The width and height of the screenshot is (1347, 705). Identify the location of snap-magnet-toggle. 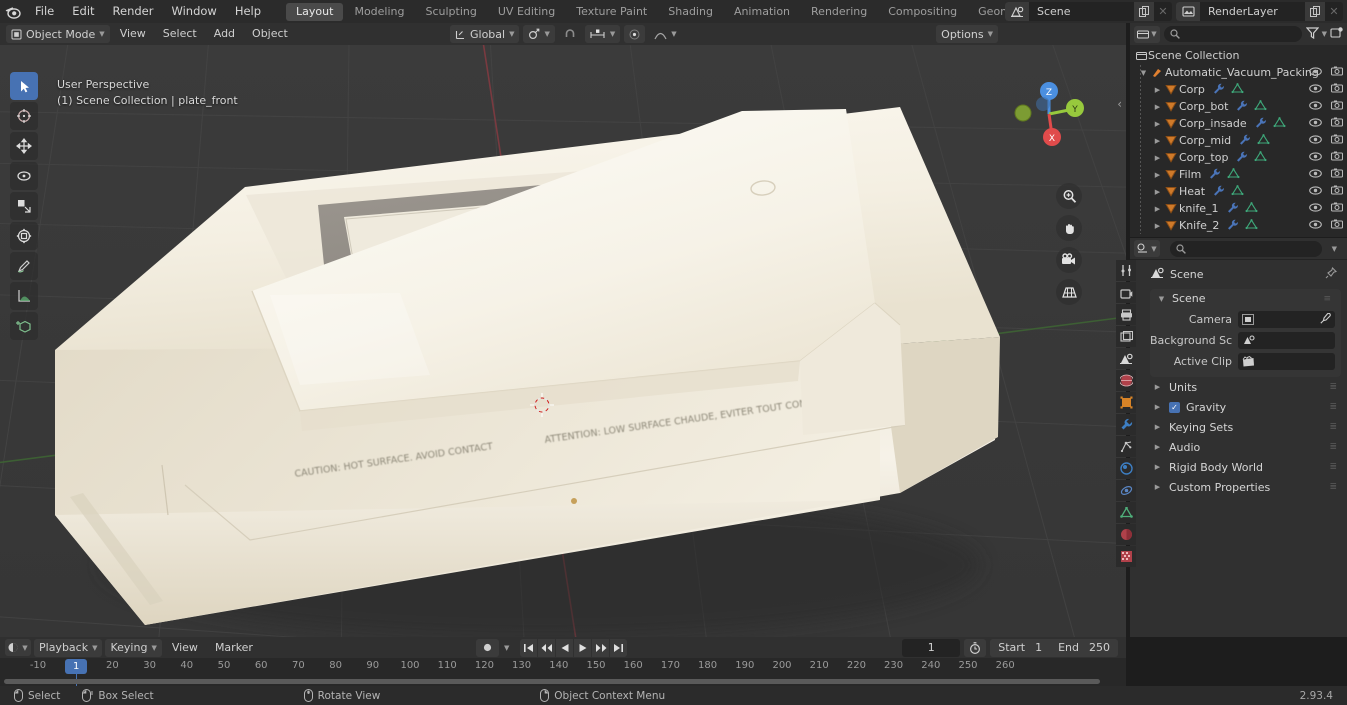
(570, 34).